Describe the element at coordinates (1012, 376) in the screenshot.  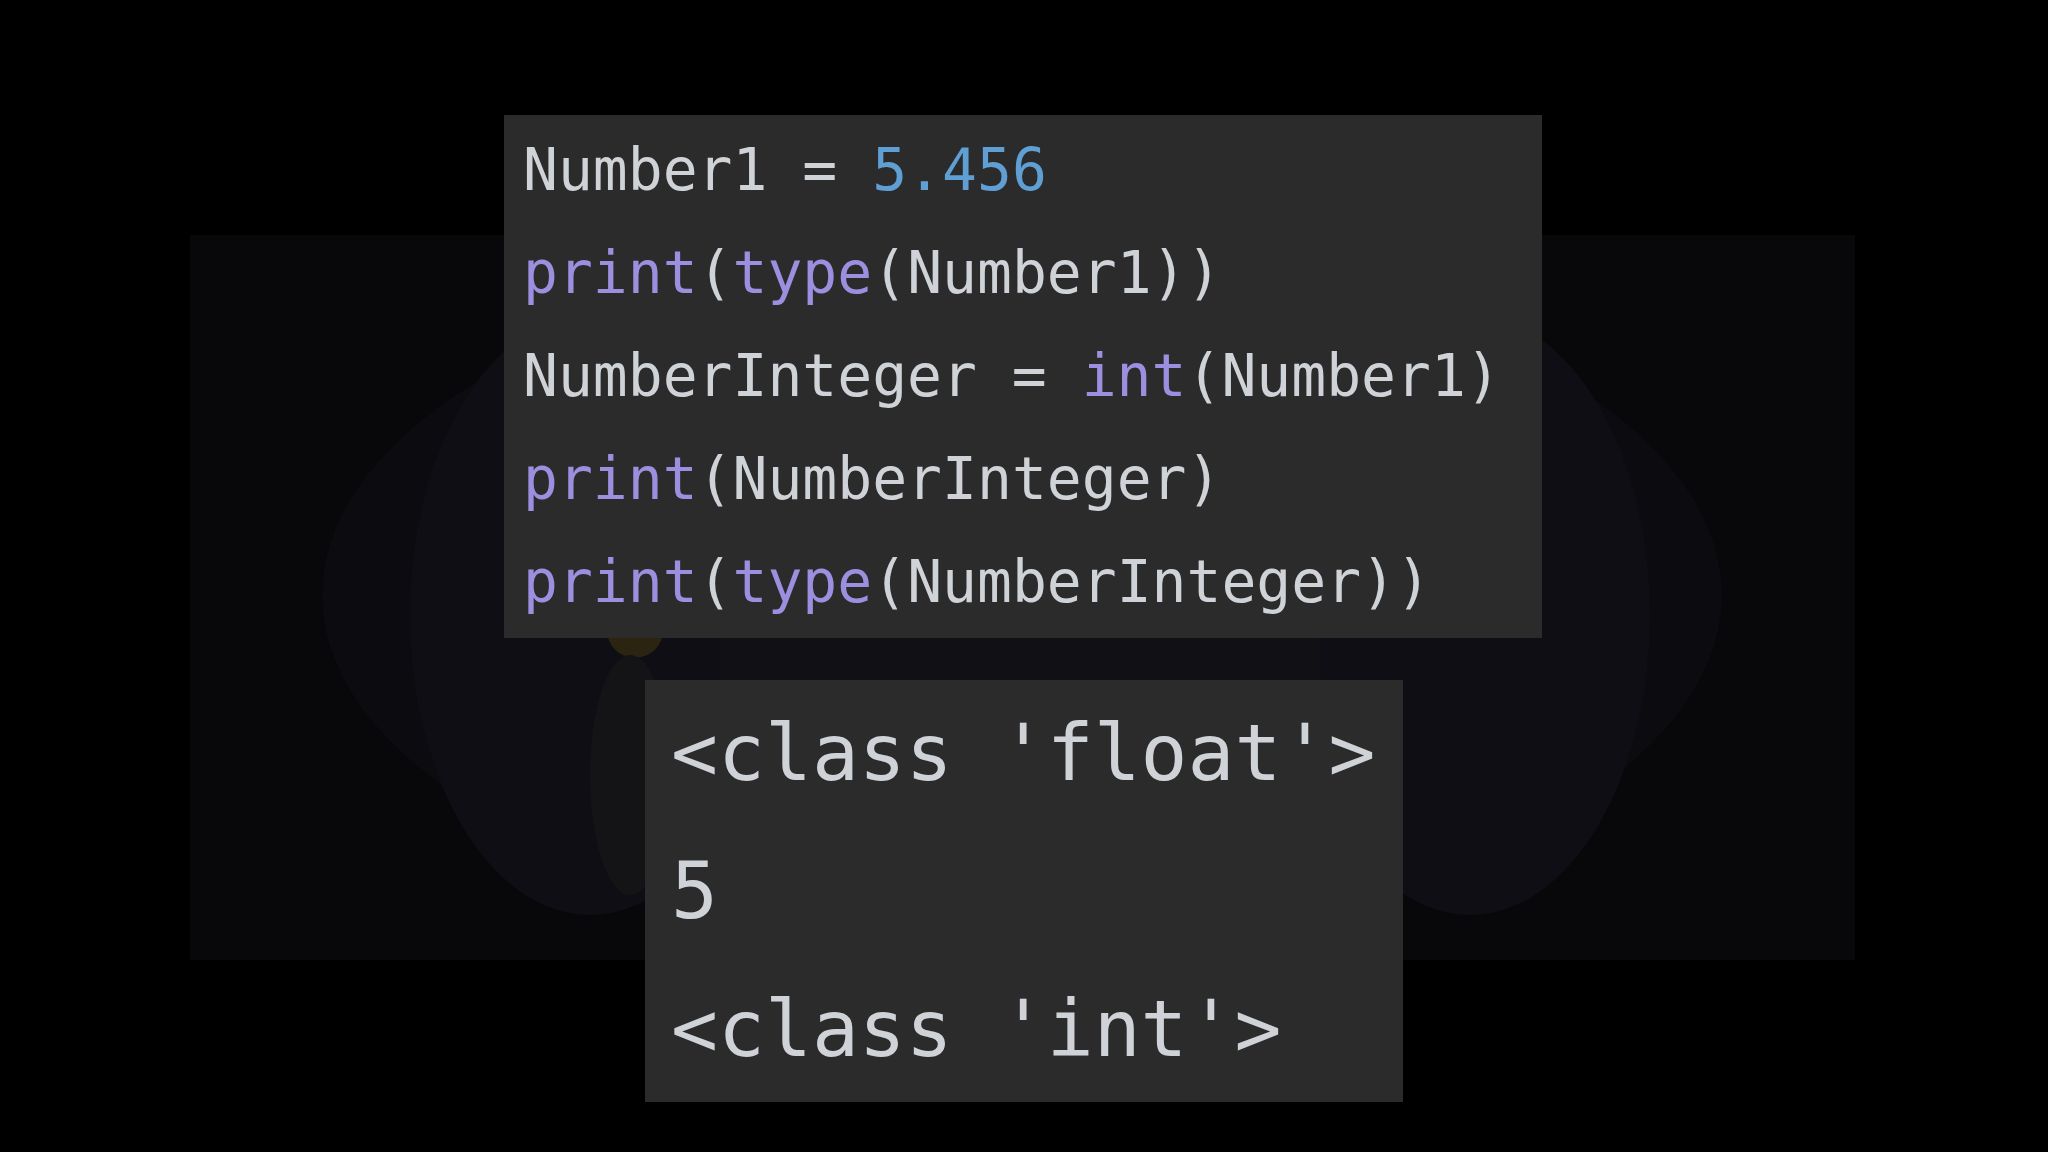
I see `code-line: NumberInteger = int(Number1)` at that location.